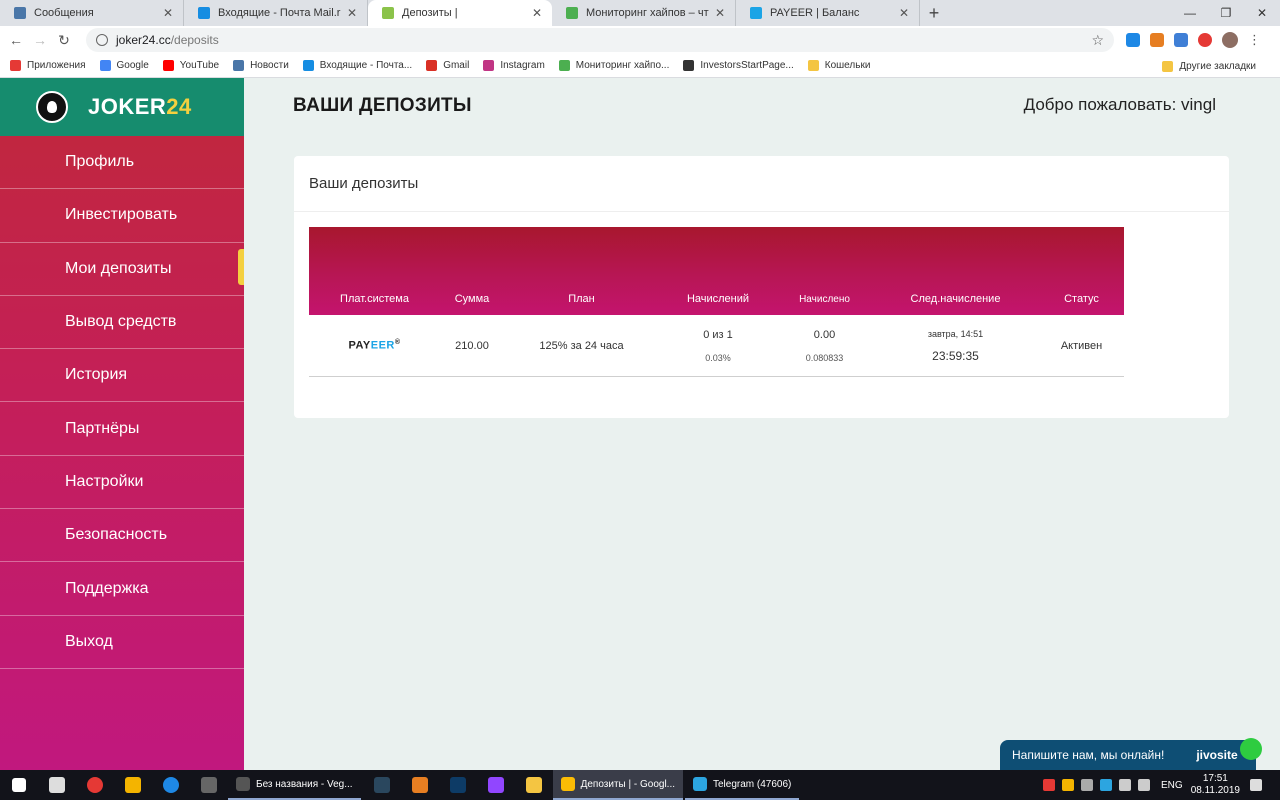 Image resolution: width=1280 pixels, height=800 pixels. I want to click on restore-icon: ❐, so click(1226, 13).